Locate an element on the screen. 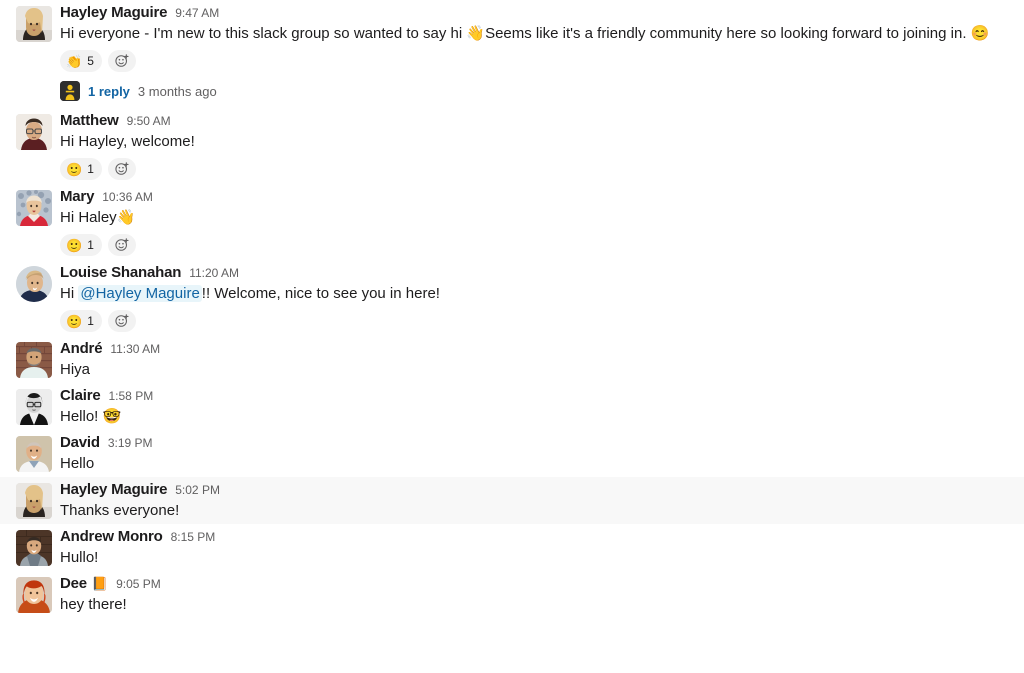 This screenshot has width=1024, height=673. user-status-emoji: 📙 is located at coordinates (100, 583).